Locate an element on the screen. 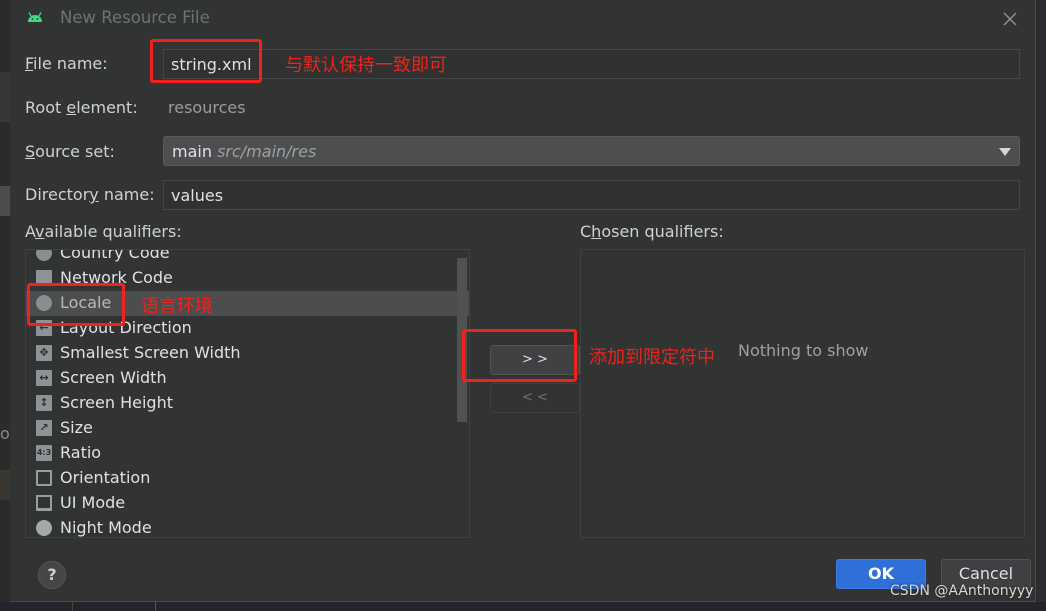 This screenshot has height=611, width=1046. label-text: C is located at coordinates (586, 231).